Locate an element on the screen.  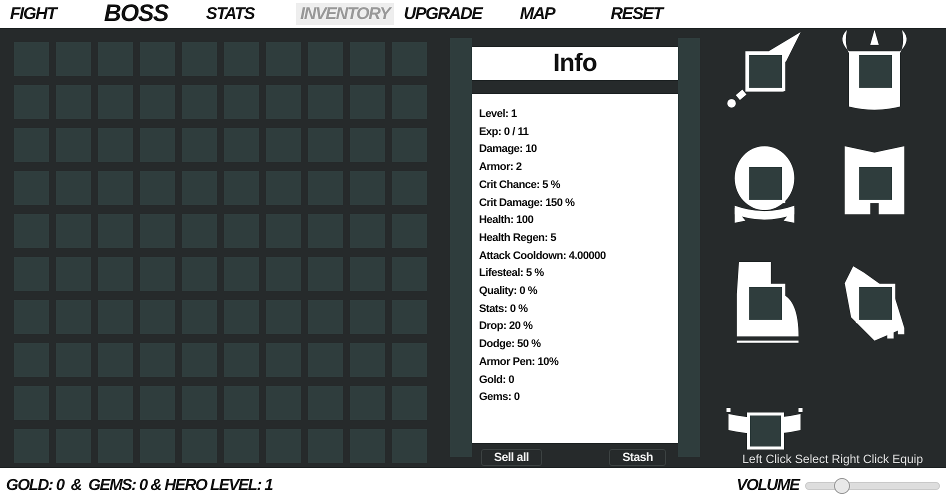
nav-tab: STATS is located at coordinates (230, 14).